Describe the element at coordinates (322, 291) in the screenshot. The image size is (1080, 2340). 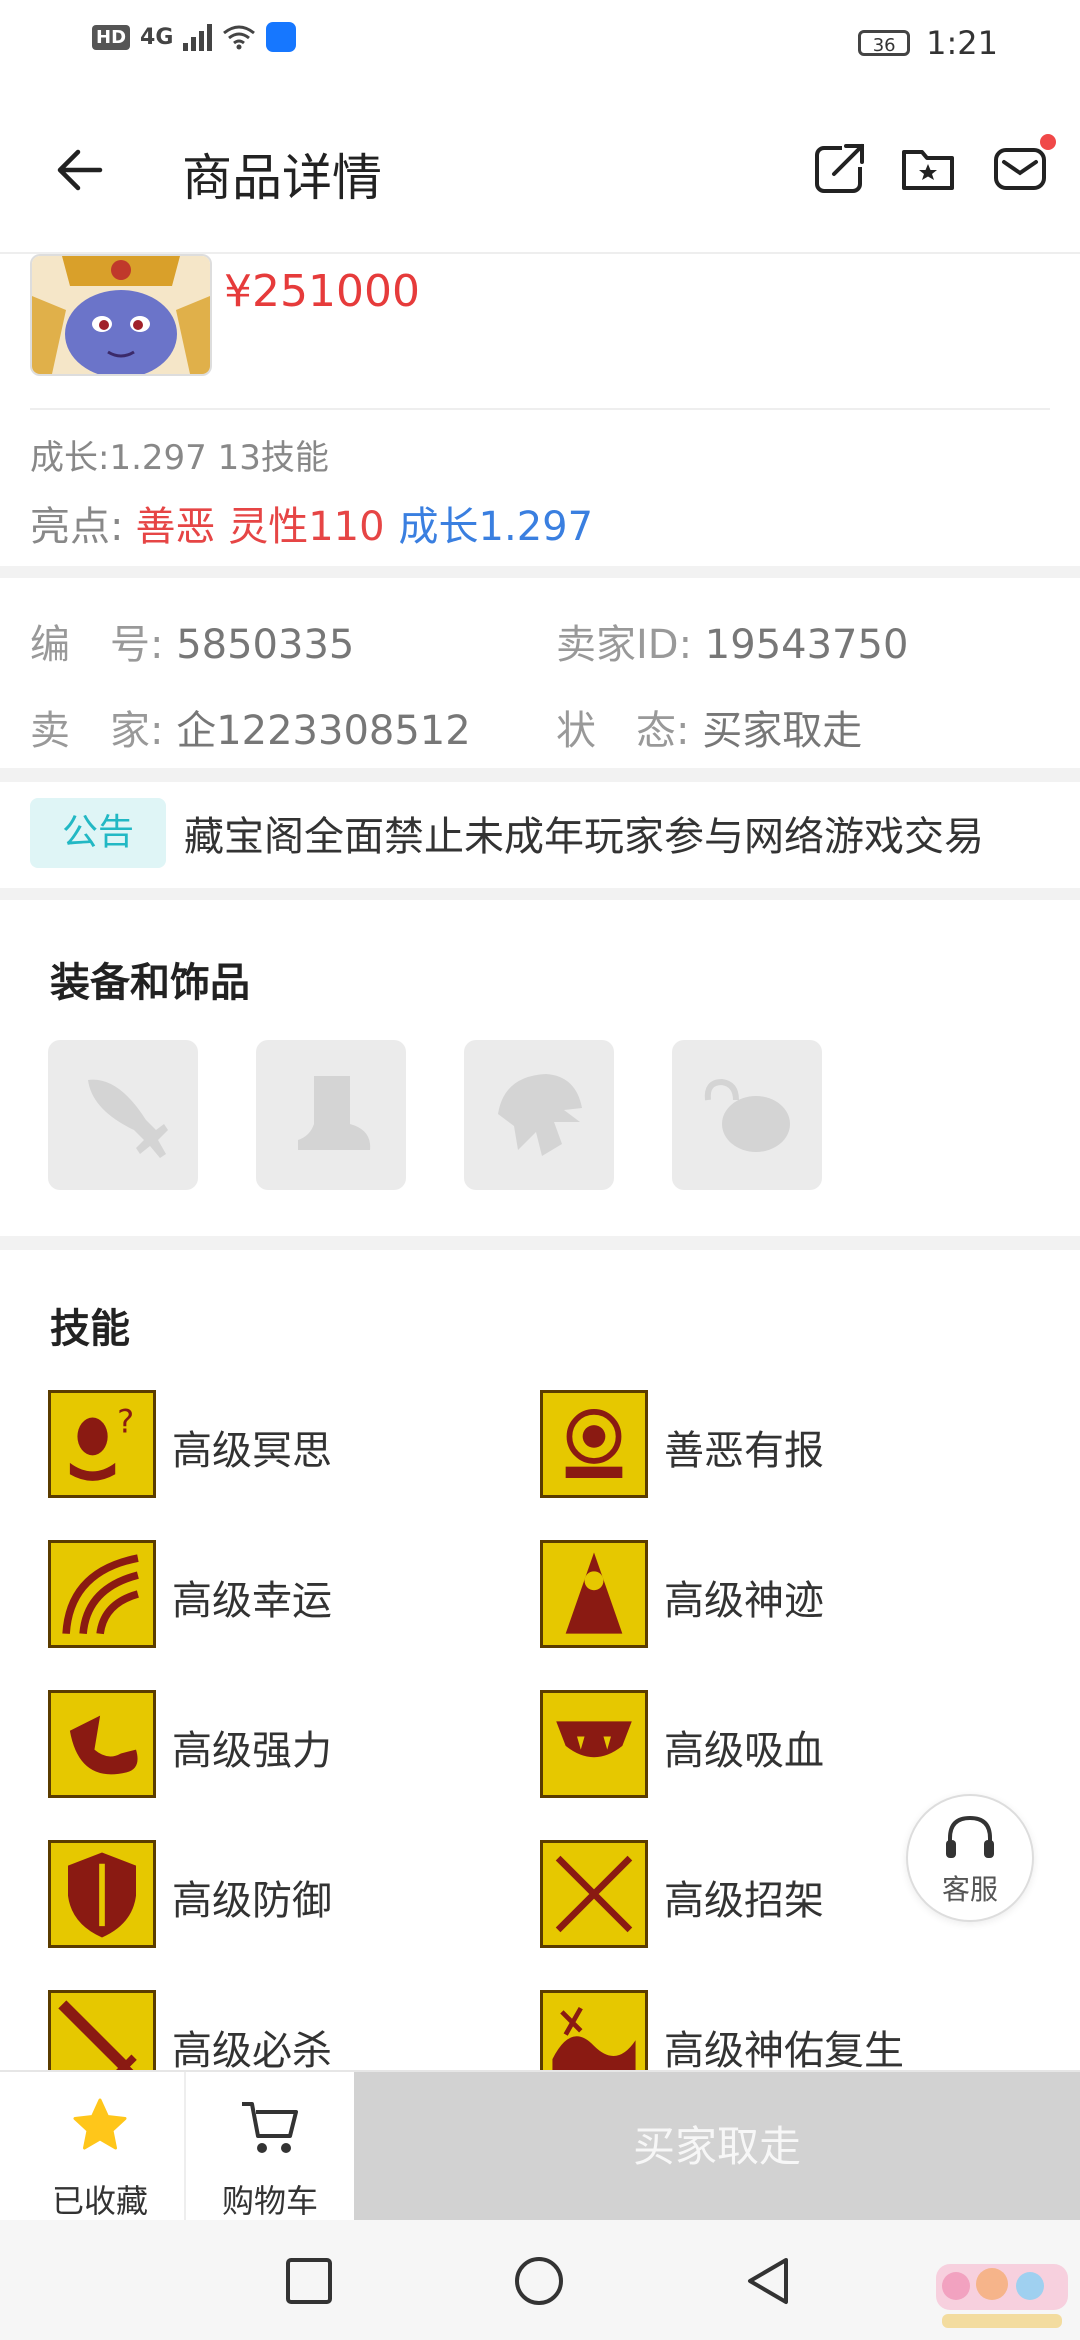
I see `price: ¥251000` at that location.